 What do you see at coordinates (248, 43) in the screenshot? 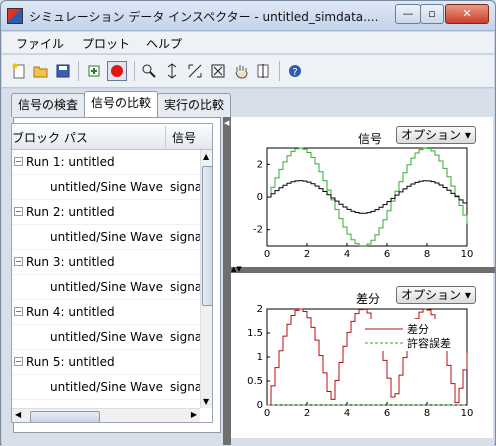
I see `menu-bar: ファイル プロット ヘルプ` at bounding box center [248, 43].